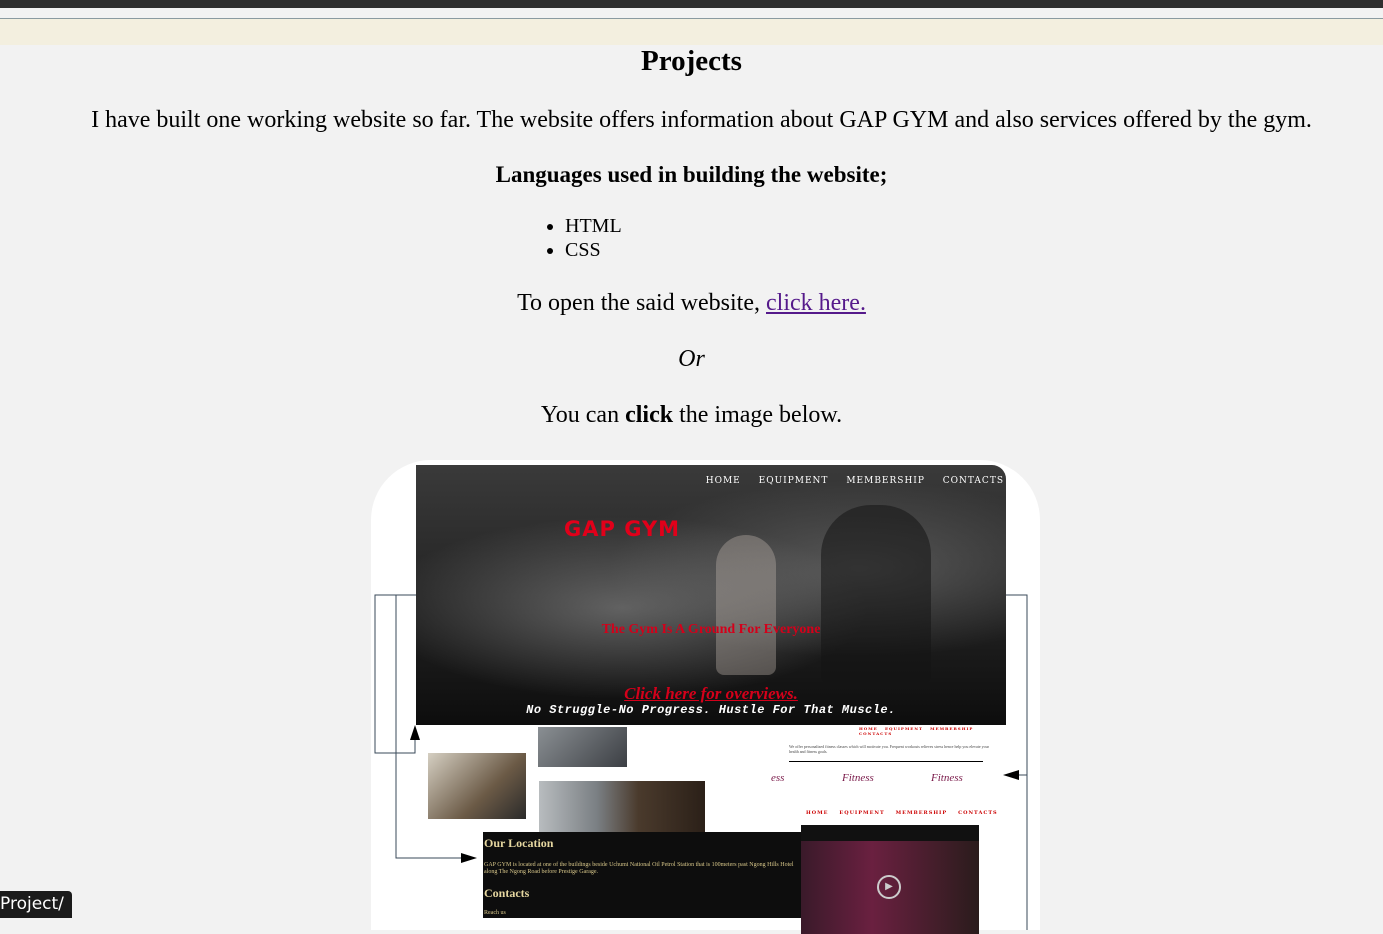 The width and height of the screenshot is (1383, 934). Describe the element at coordinates (691, 174) in the screenshot. I see `languages-heading: Languages used in building the website;` at that location.